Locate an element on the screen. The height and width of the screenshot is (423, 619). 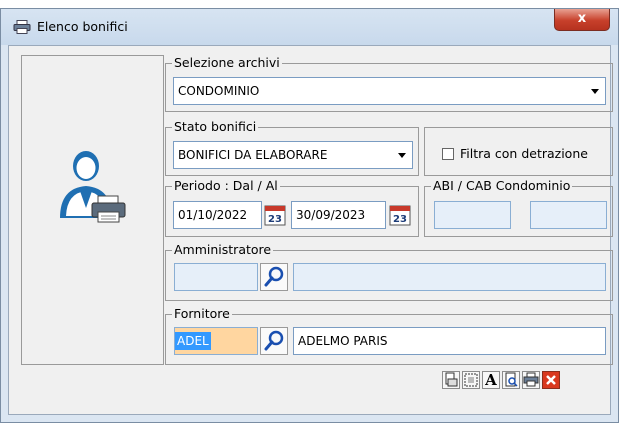
stato-bonifici-value: BONIFICI DA ELABORARE is located at coordinates (253, 155).